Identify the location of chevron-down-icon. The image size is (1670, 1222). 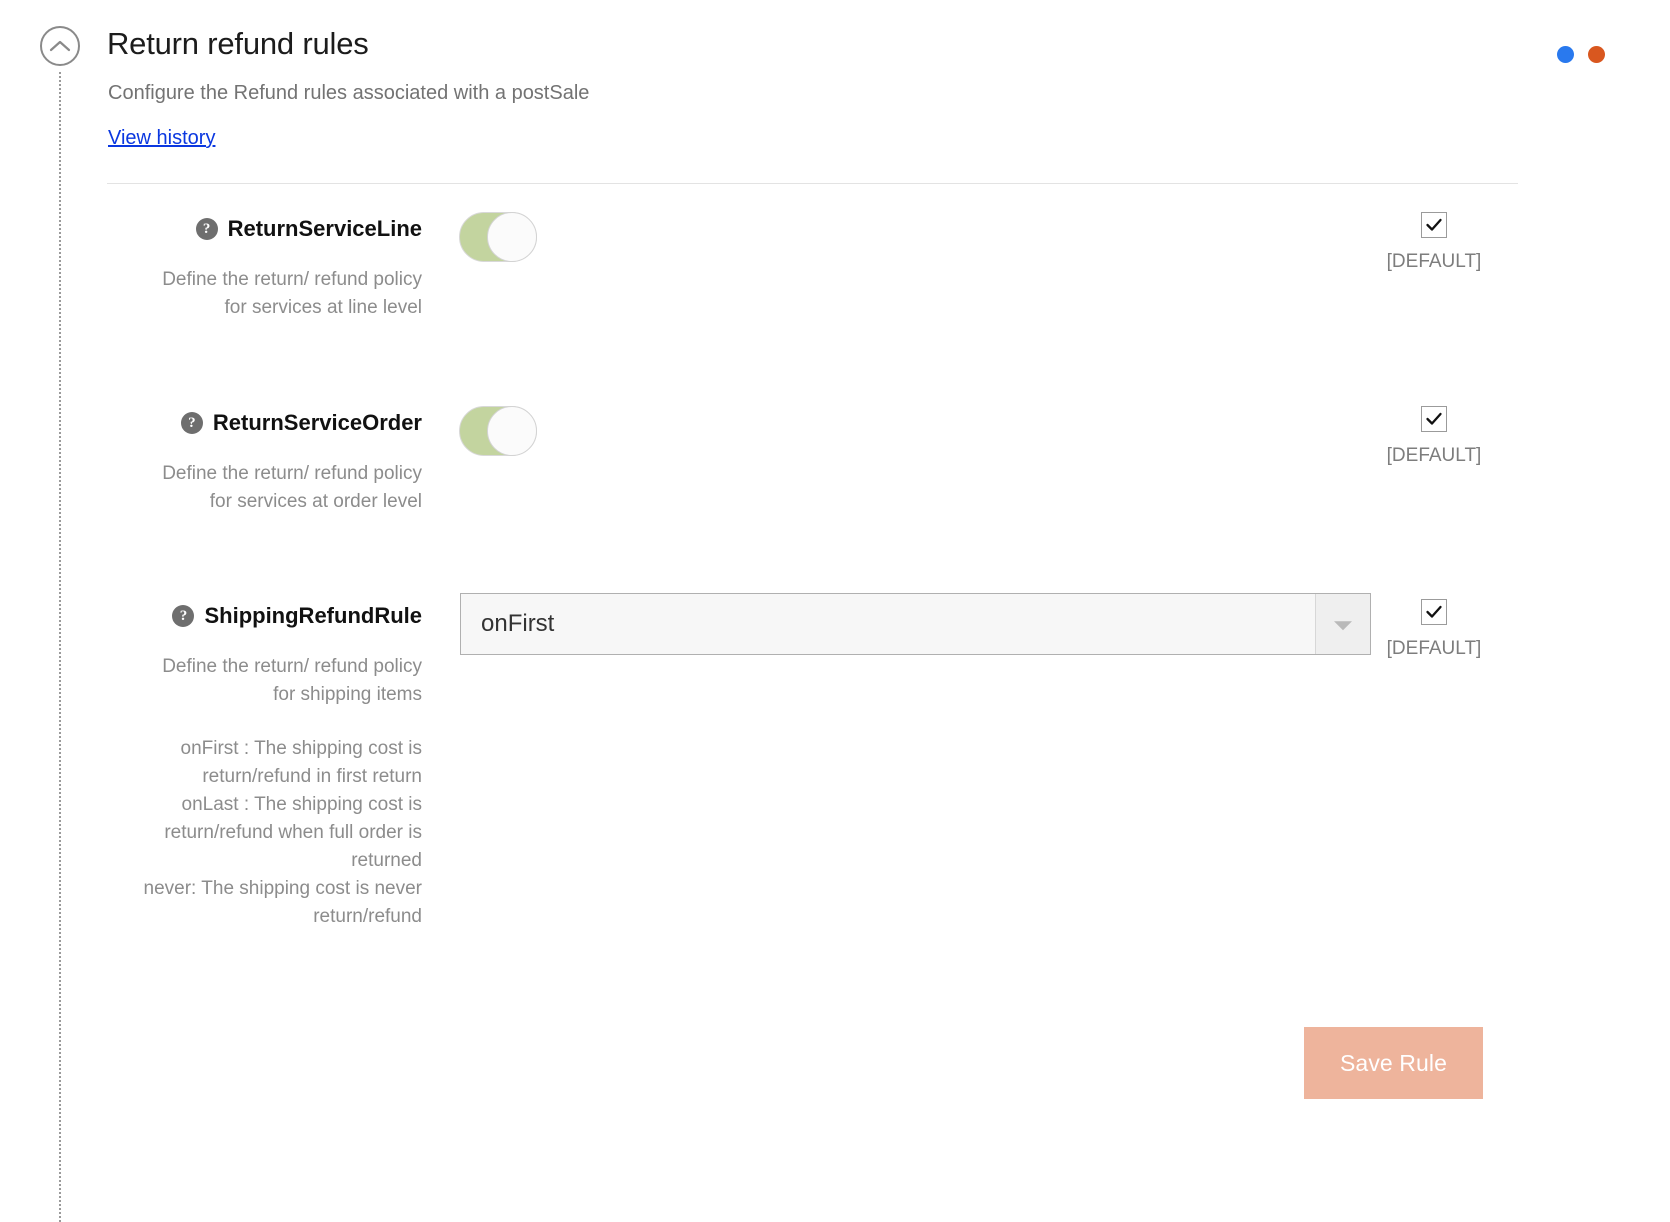
(1342, 624).